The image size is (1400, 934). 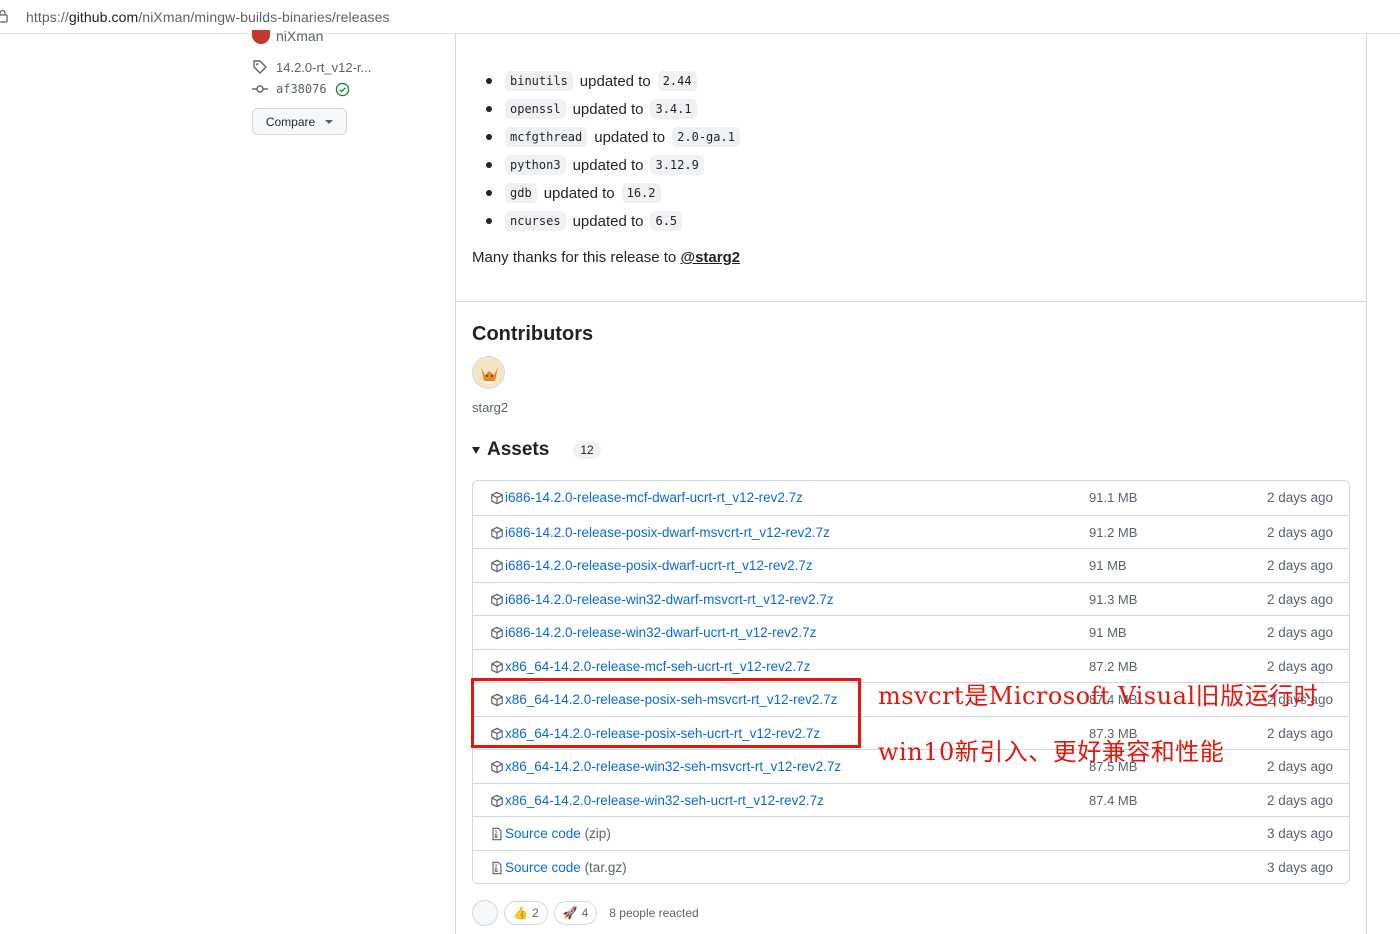 What do you see at coordinates (261, 37) in the screenshot?
I see `author-avatar` at bounding box center [261, 37].